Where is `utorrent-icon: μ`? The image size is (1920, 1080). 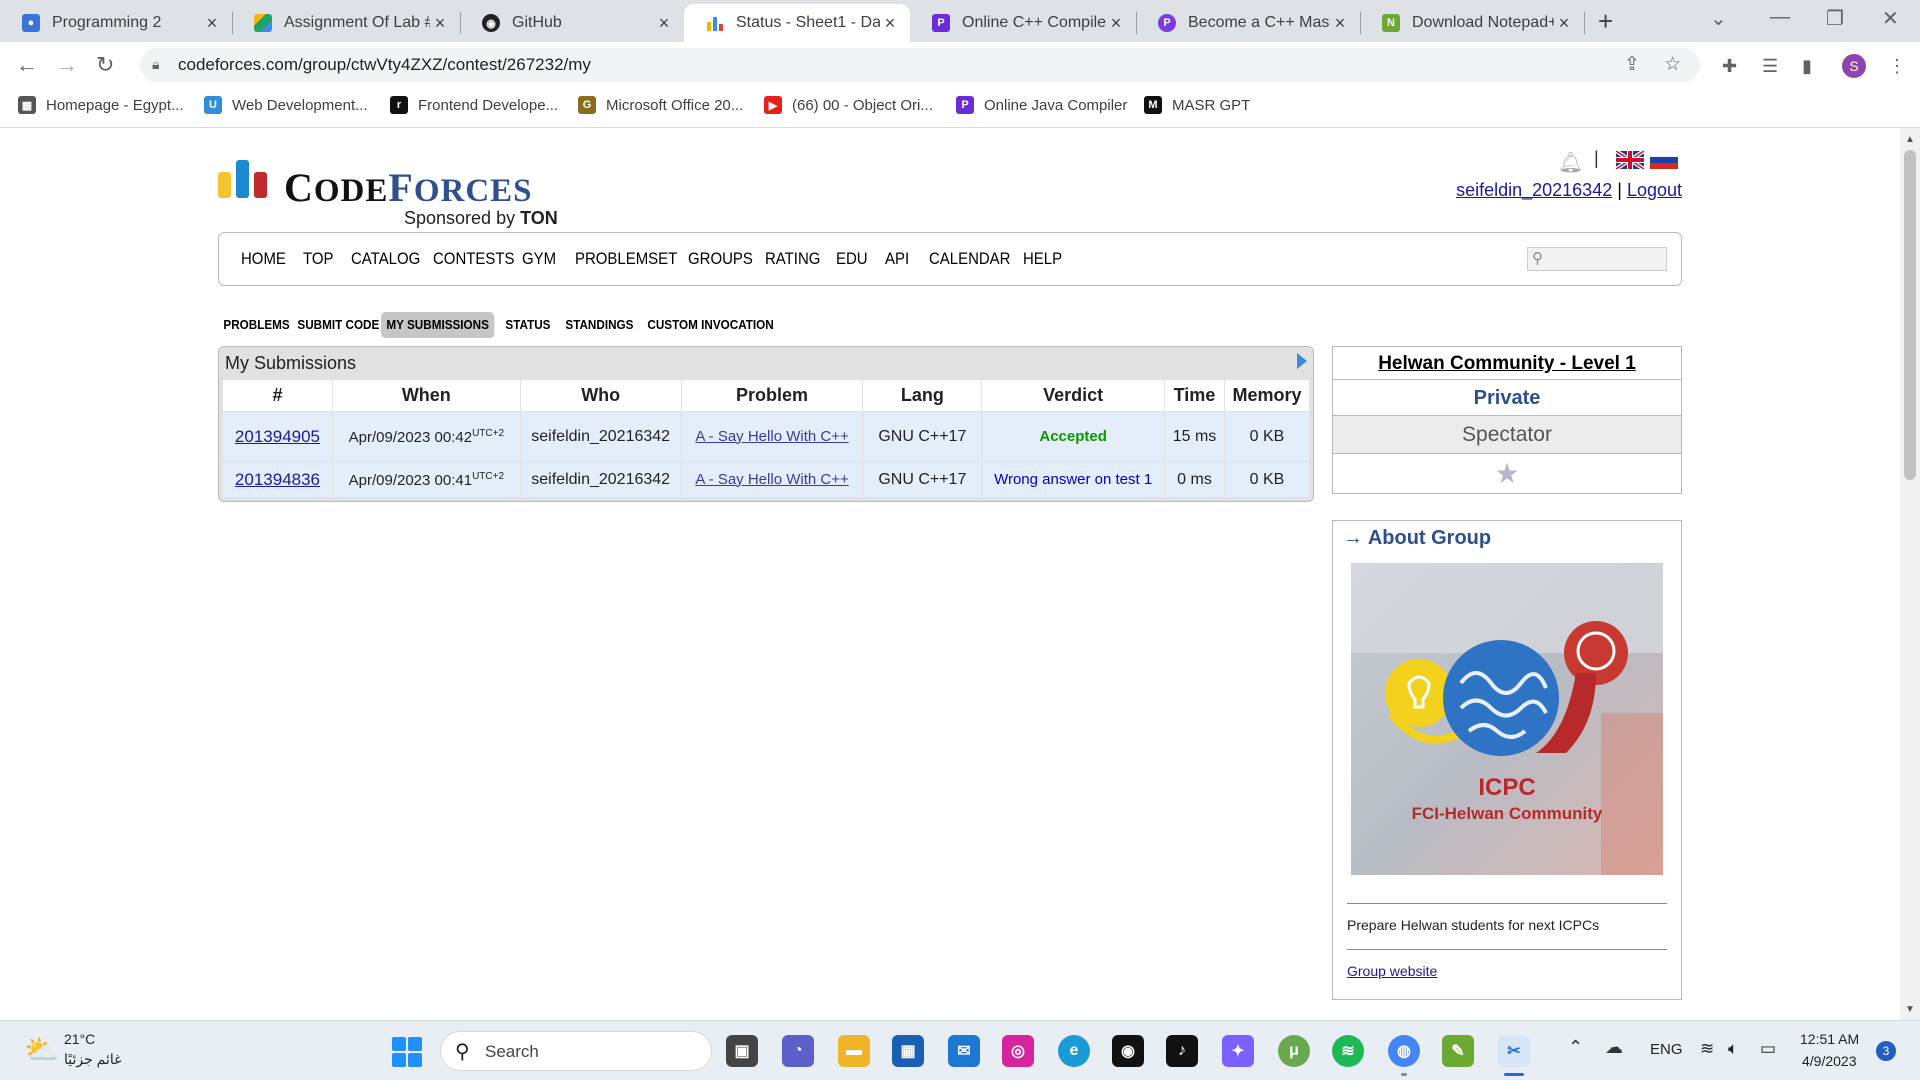
utorrent-icon: μ is located at coordinates (1294, 1051).